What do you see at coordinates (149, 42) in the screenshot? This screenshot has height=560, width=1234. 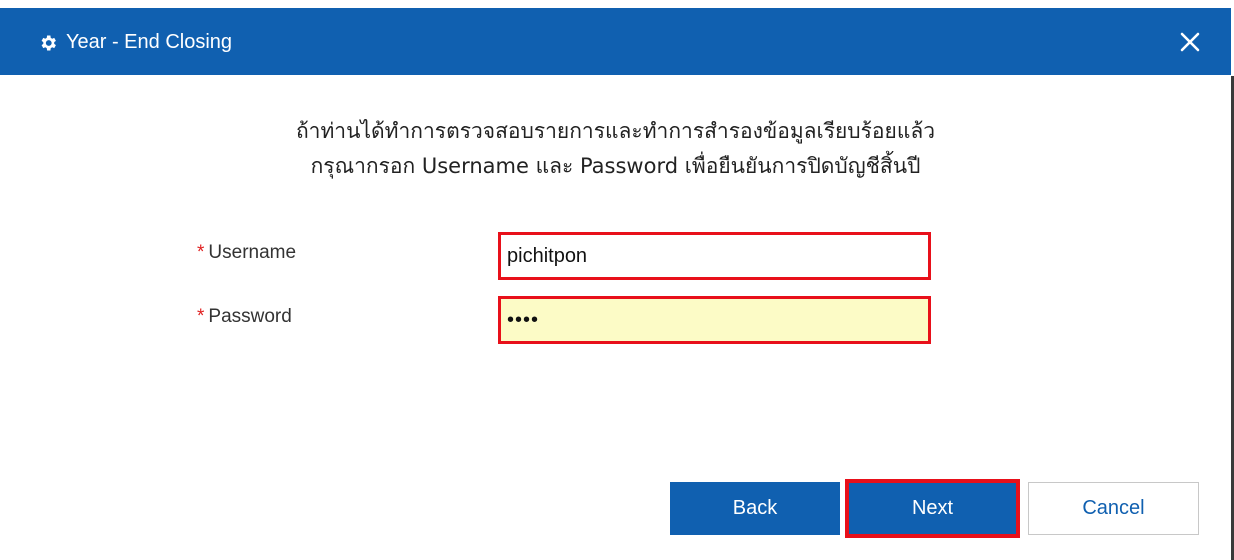 I see `dialog-title: Year - End Closing` at bounding box center [149, 42].